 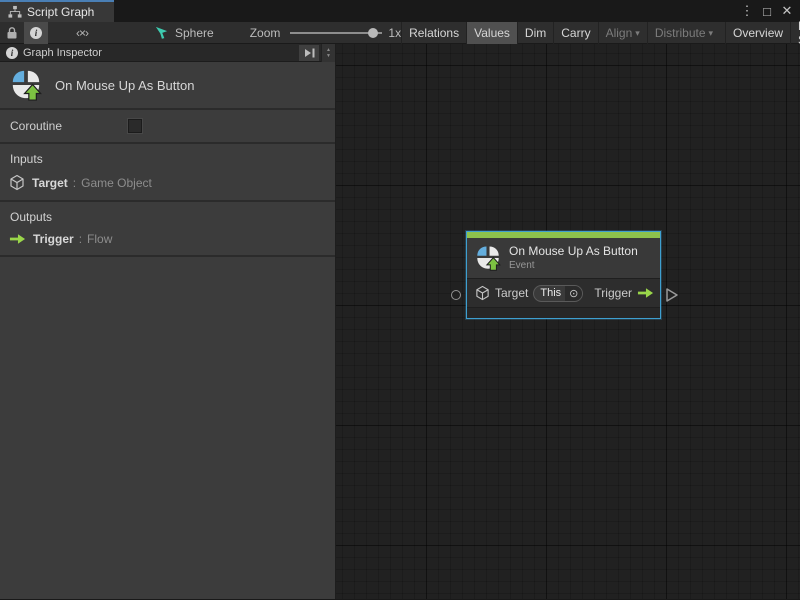 I want to click on zoom-slider-handle, so click(x=373, y=32).